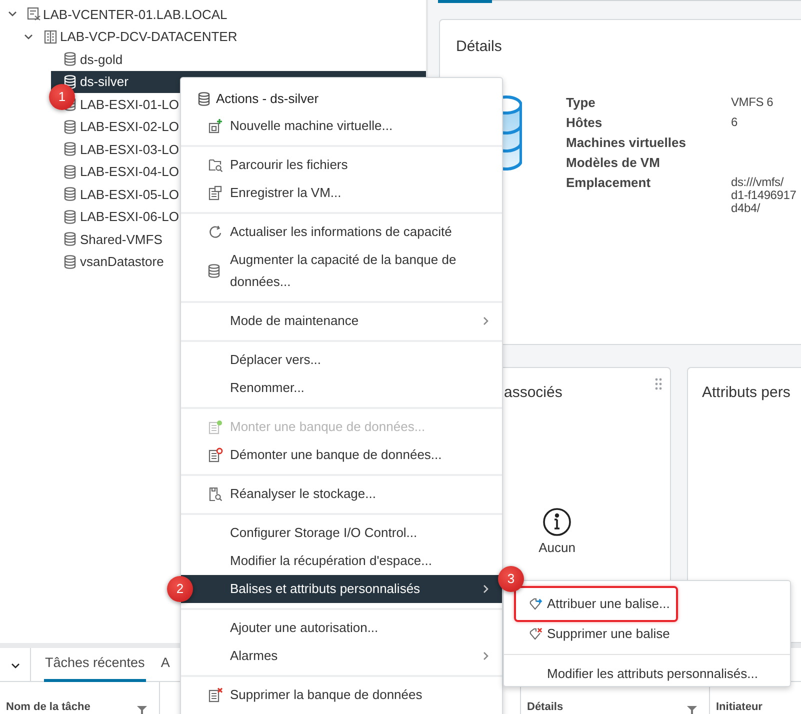 This screenshot has height=714, width=801. I want to click on field-label: Type, so click(581, 103).